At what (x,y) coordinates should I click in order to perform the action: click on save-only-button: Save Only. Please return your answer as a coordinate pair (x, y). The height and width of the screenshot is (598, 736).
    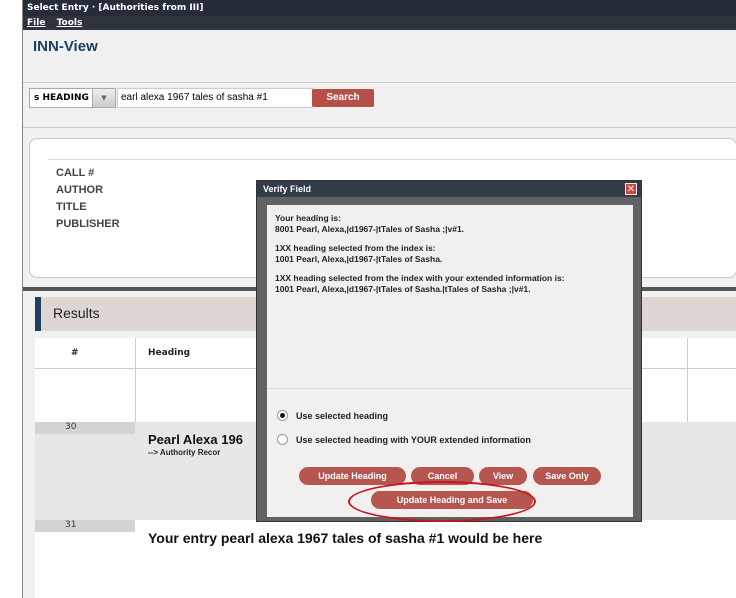
    Looking at the image, I should click on (567, 476).